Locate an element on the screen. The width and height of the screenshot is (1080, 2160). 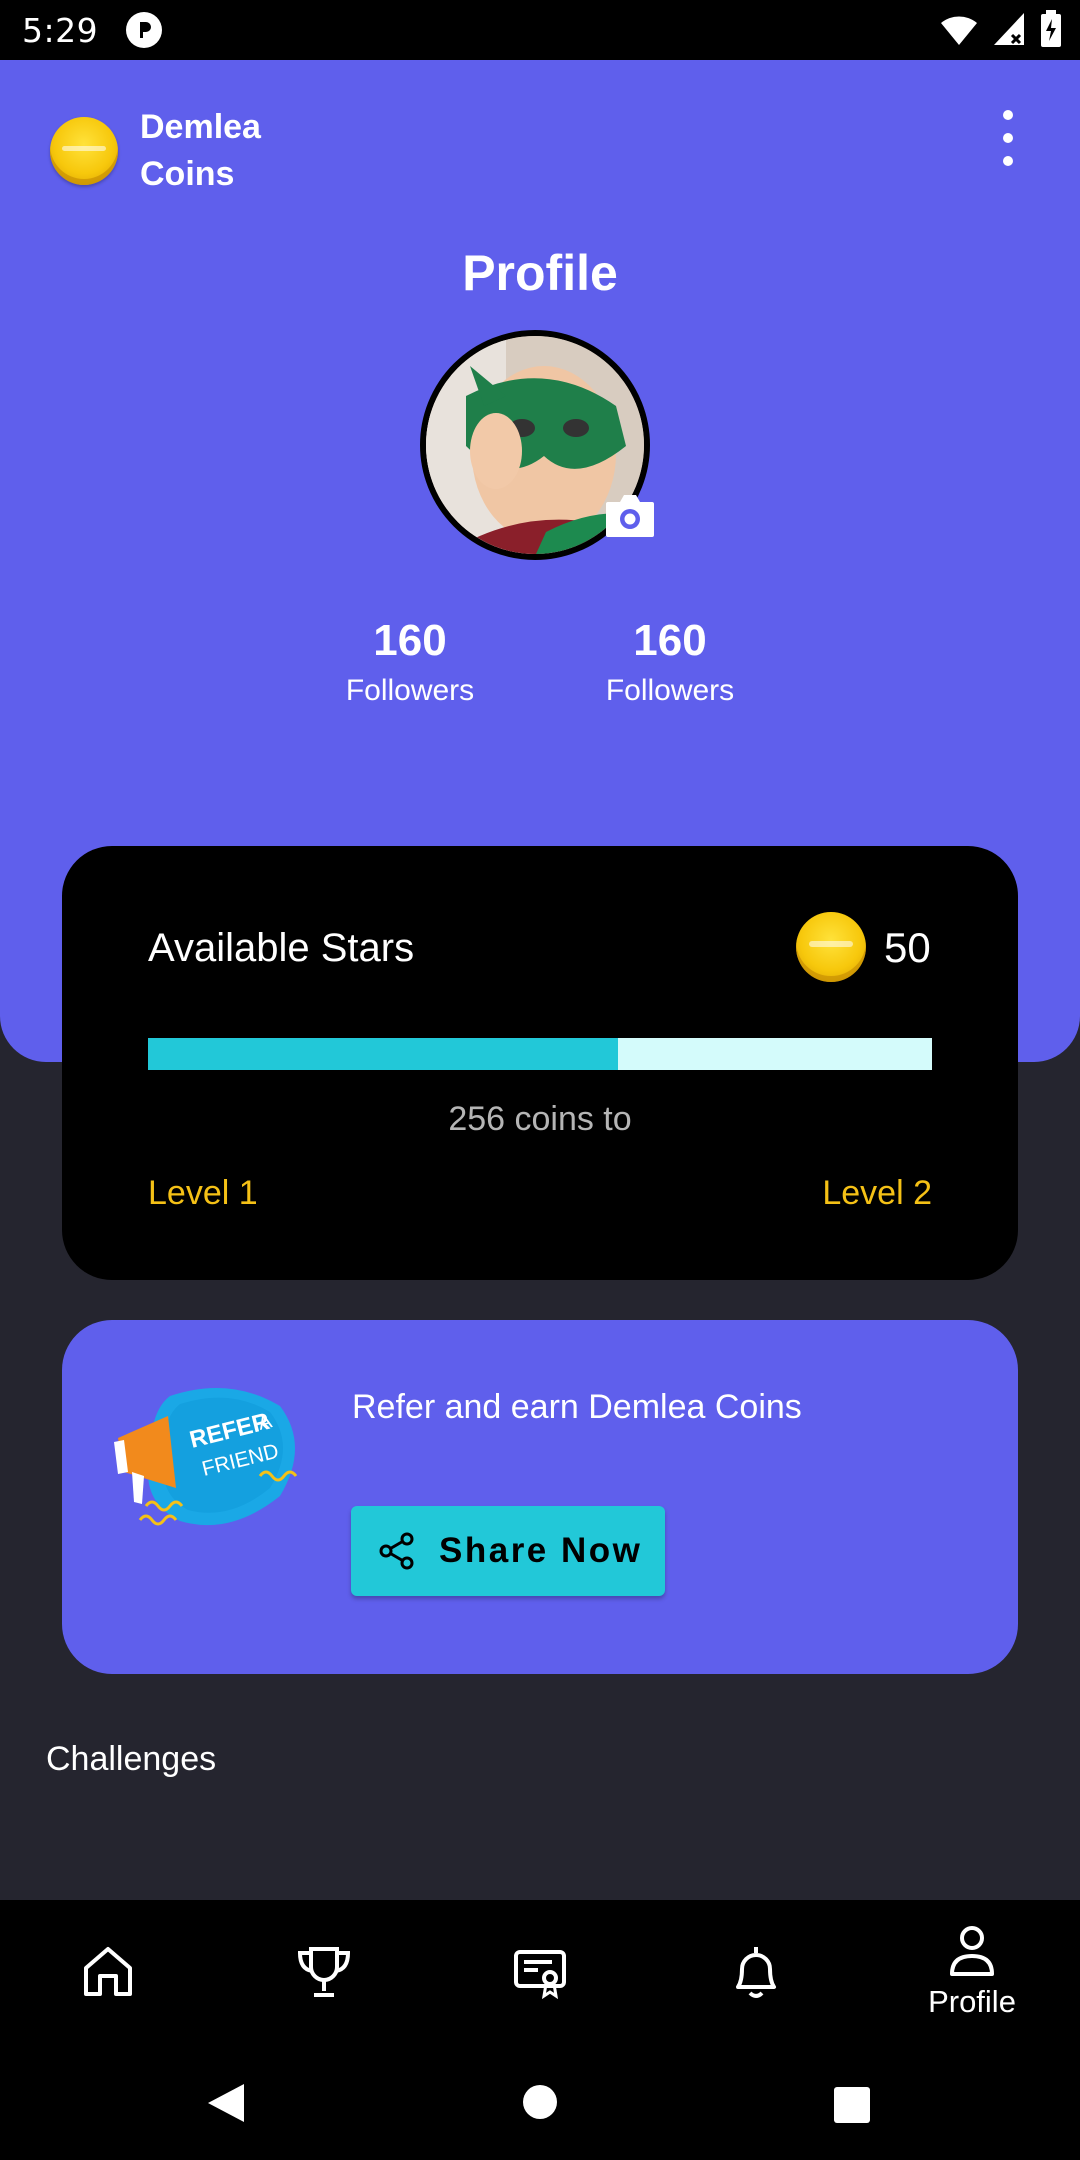
stat-followers-1: 160 Followers is located at coordinates (410, 662).